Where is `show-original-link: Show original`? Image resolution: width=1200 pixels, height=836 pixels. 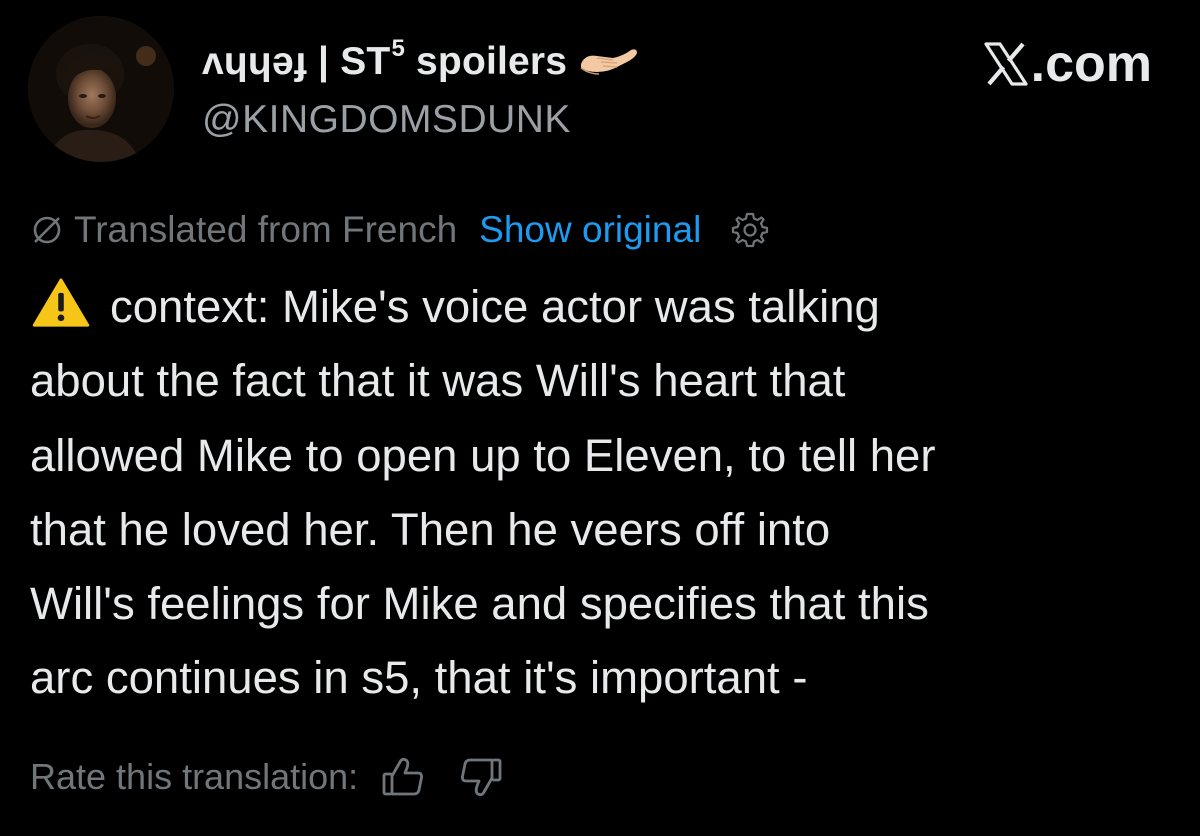
show-original-link: Show original is located at coordinates (590, 230).